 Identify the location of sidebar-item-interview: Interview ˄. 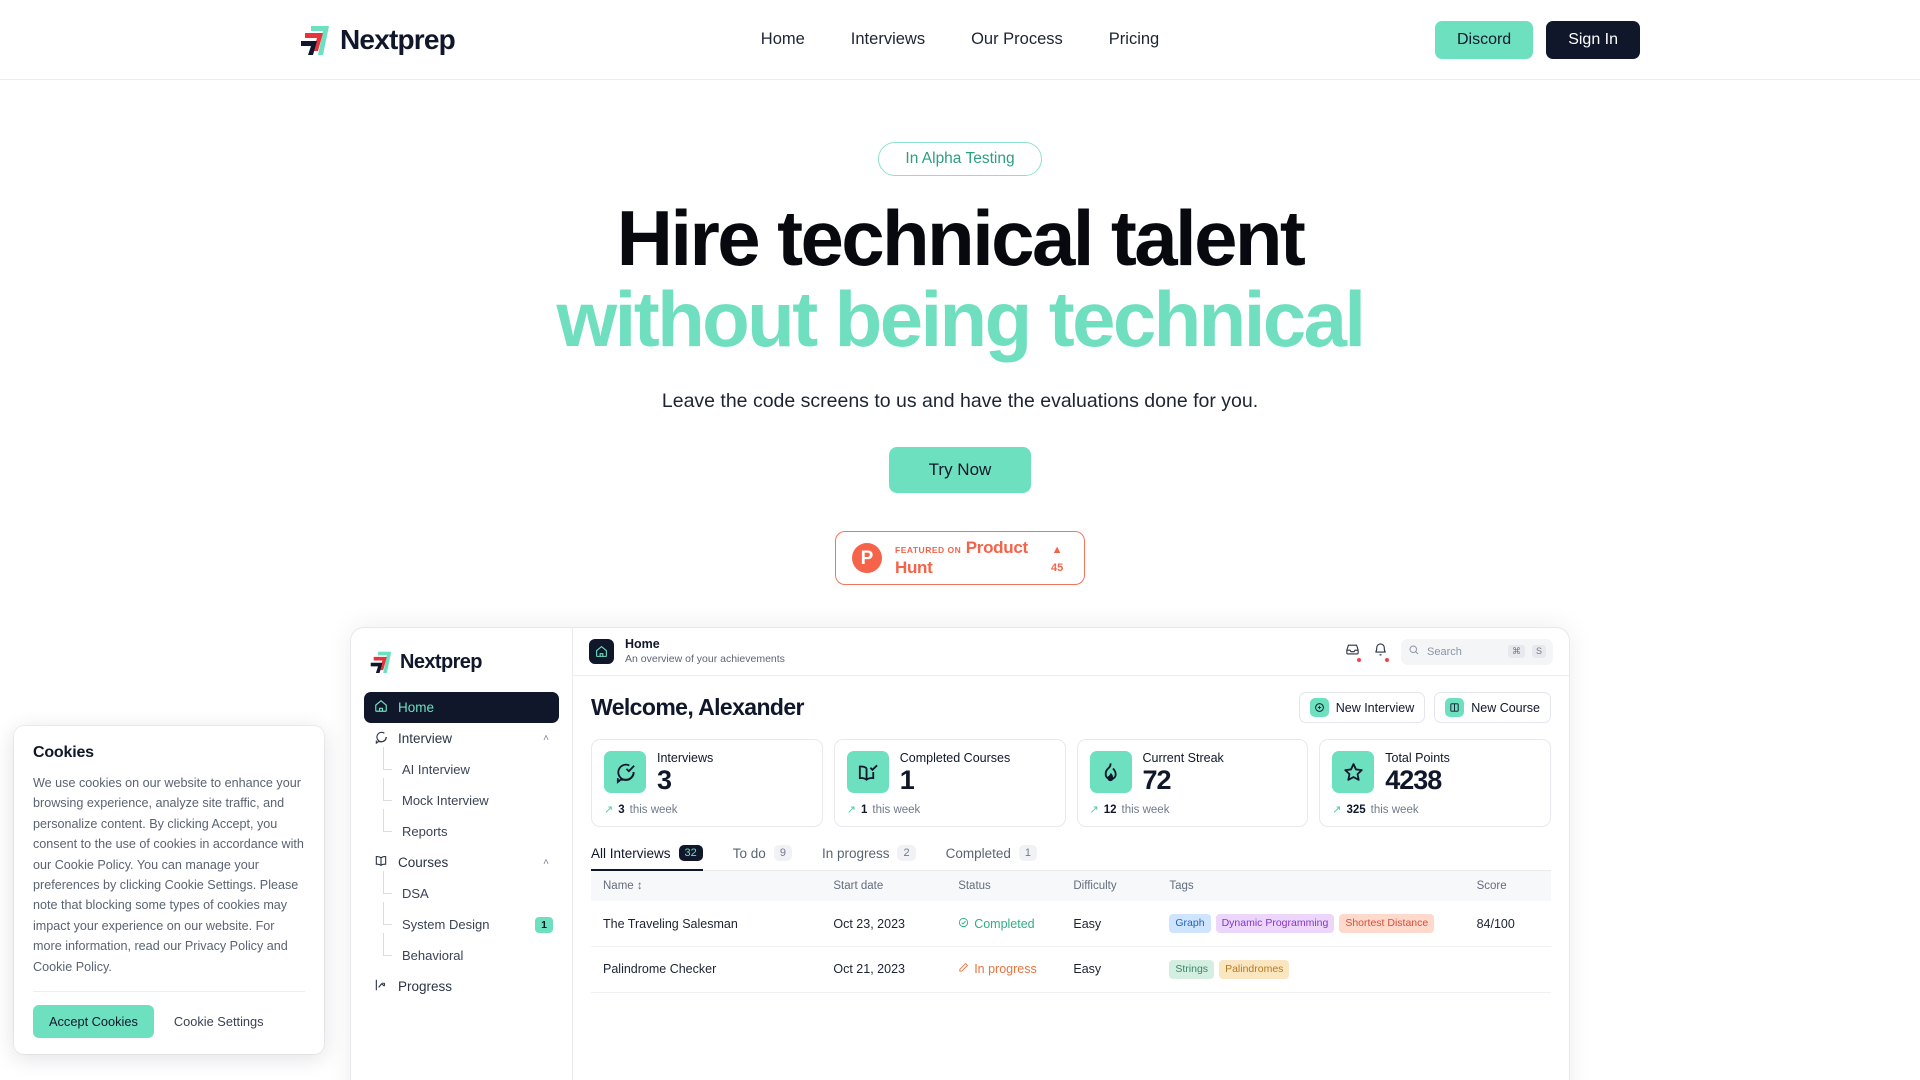
(461, 738).